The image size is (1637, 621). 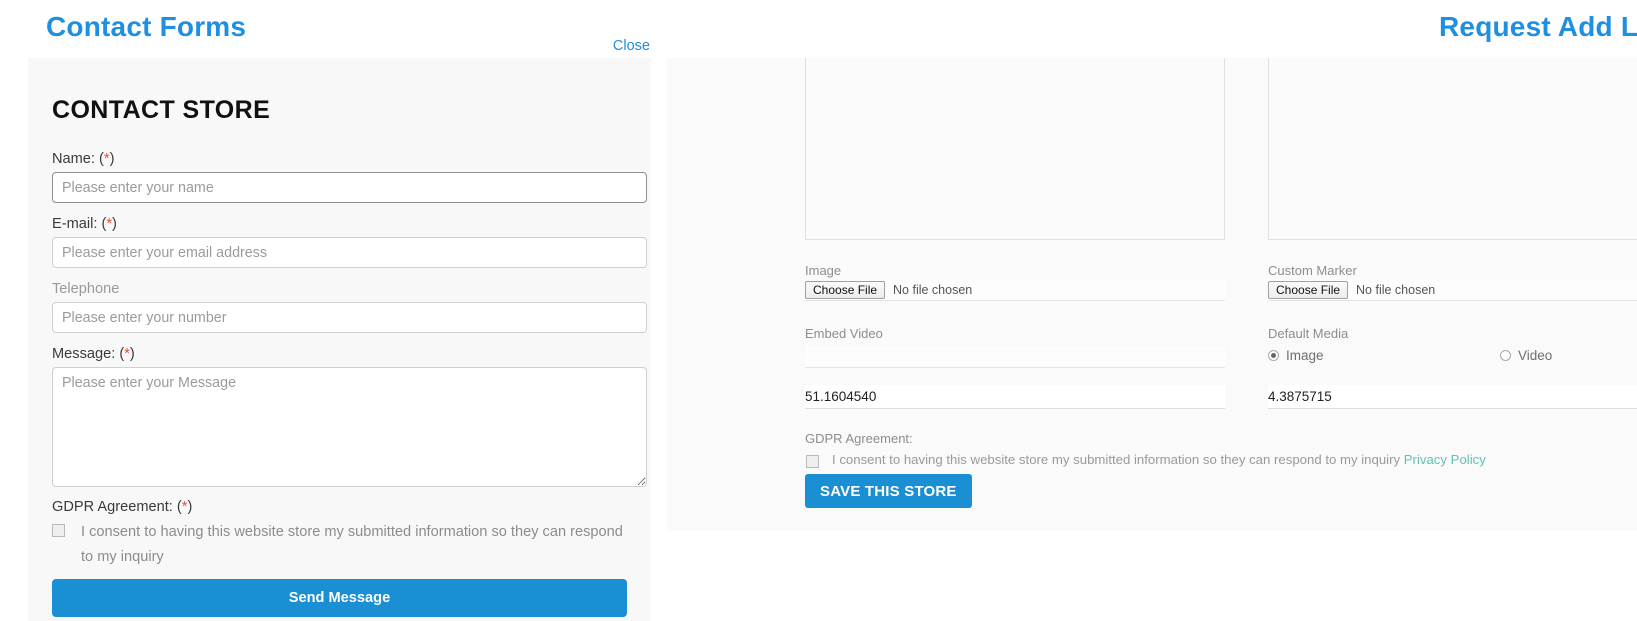 I want to click on email-label-text: E-mail:, so click(x=75, y=224).